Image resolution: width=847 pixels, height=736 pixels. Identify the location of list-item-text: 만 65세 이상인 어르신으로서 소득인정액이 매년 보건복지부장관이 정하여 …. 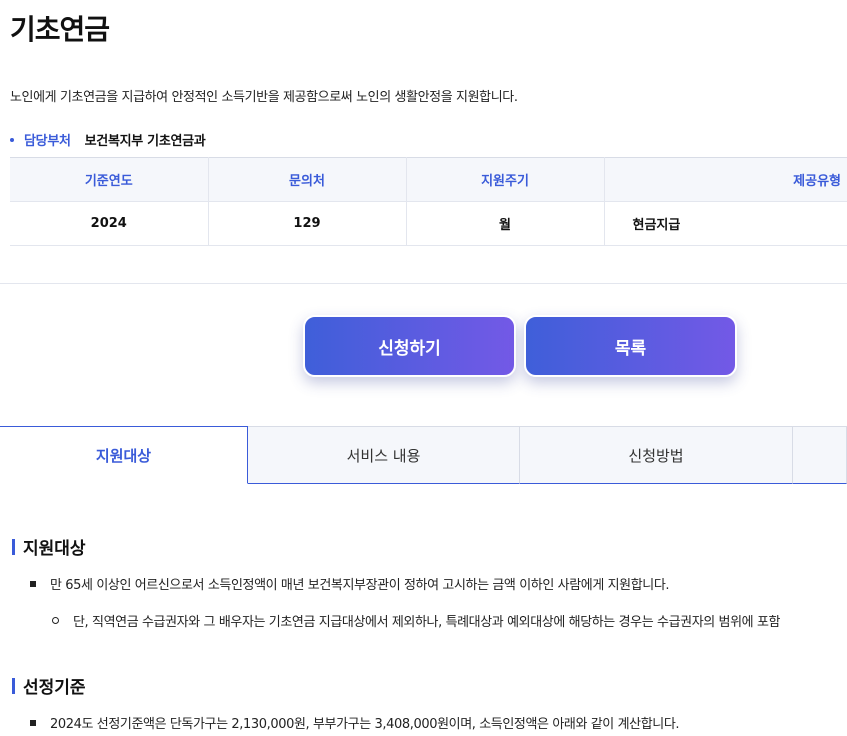
(360, 585).